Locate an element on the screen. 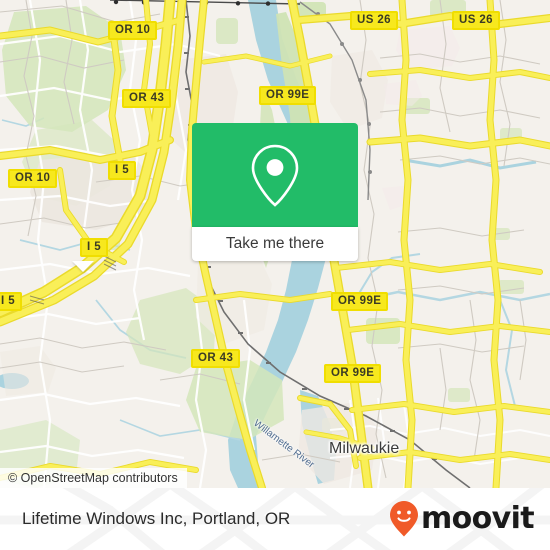  moovit-wordmark: moovit is located at coordinates (477, 518).